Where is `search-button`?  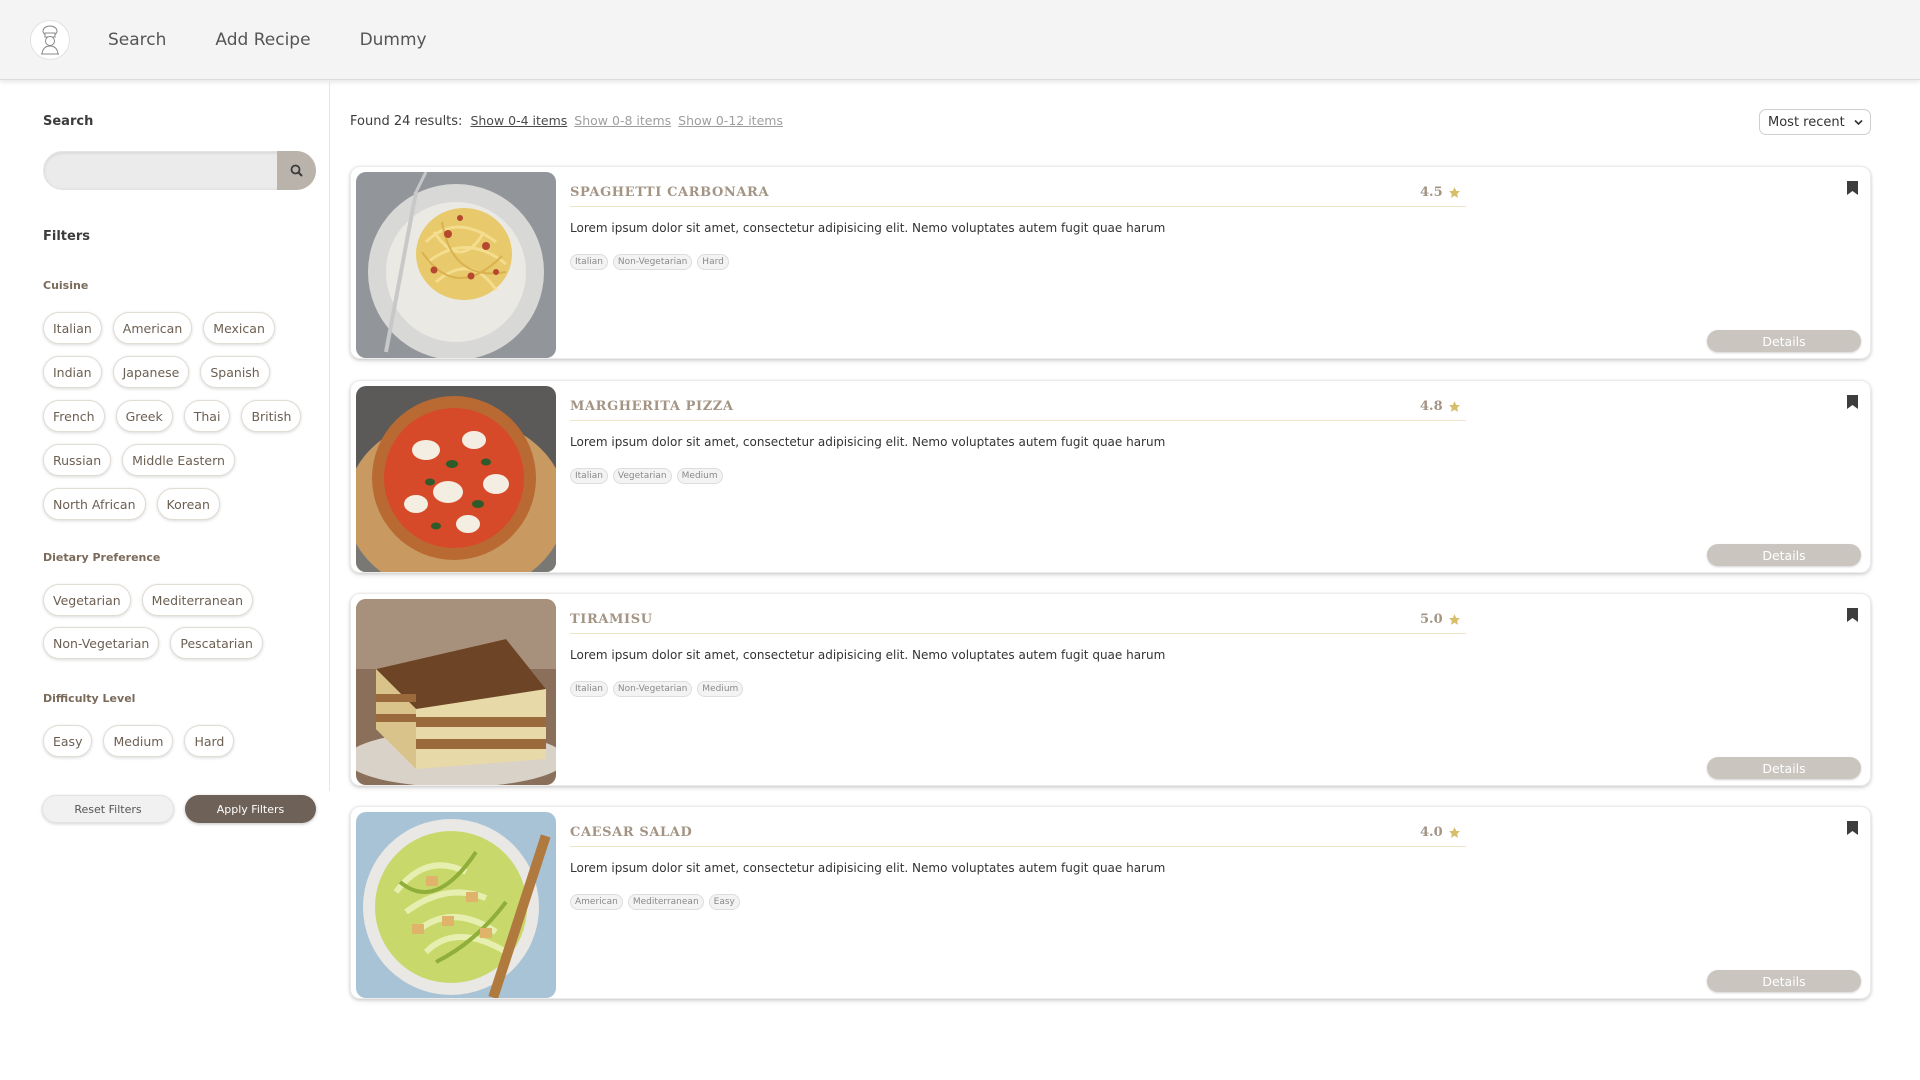 search-button is located at coordinates (296, 170).